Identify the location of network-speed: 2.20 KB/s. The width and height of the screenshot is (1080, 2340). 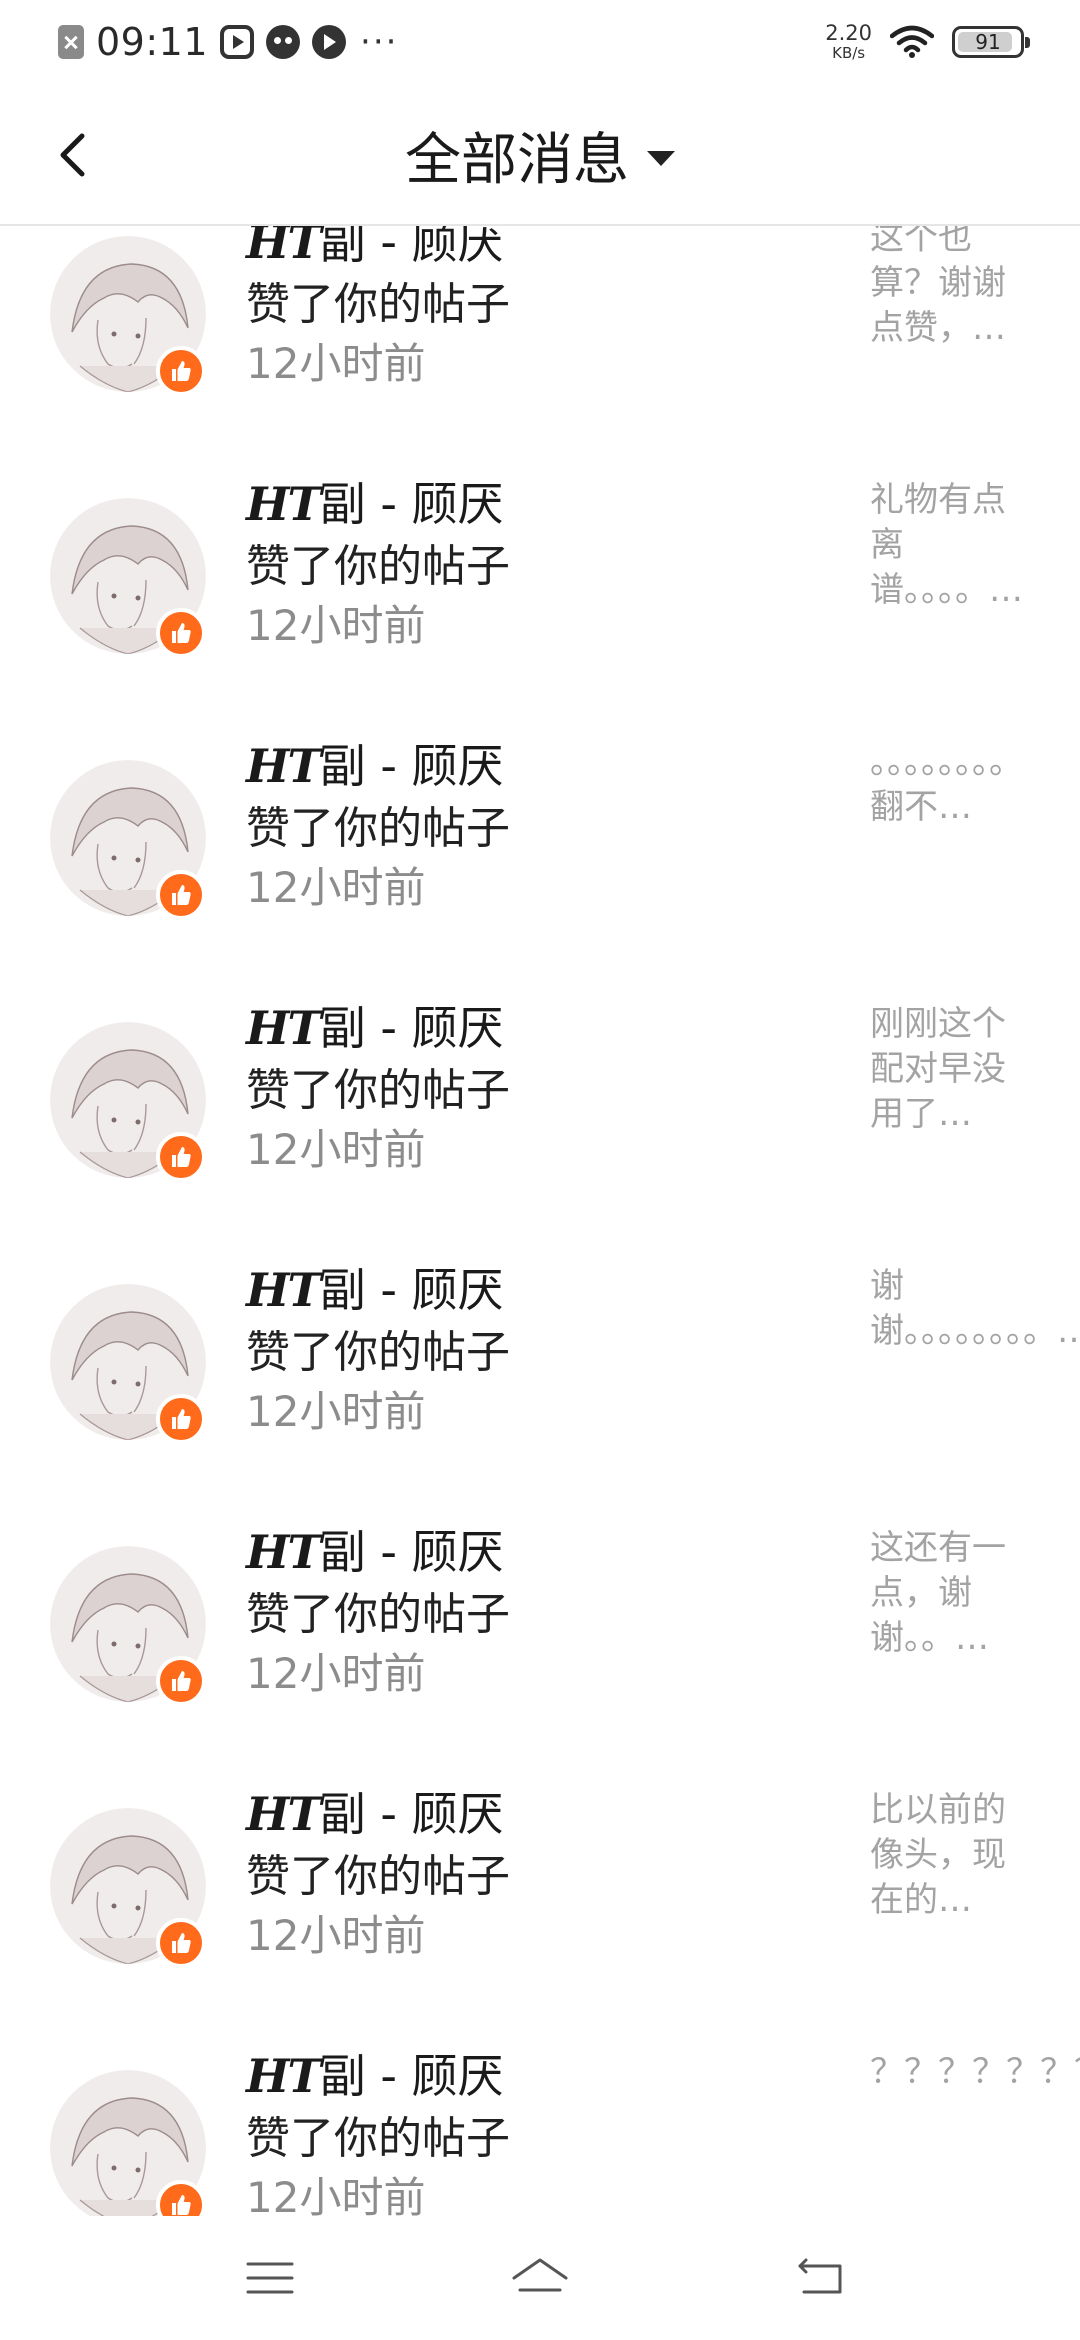
(848, 42).